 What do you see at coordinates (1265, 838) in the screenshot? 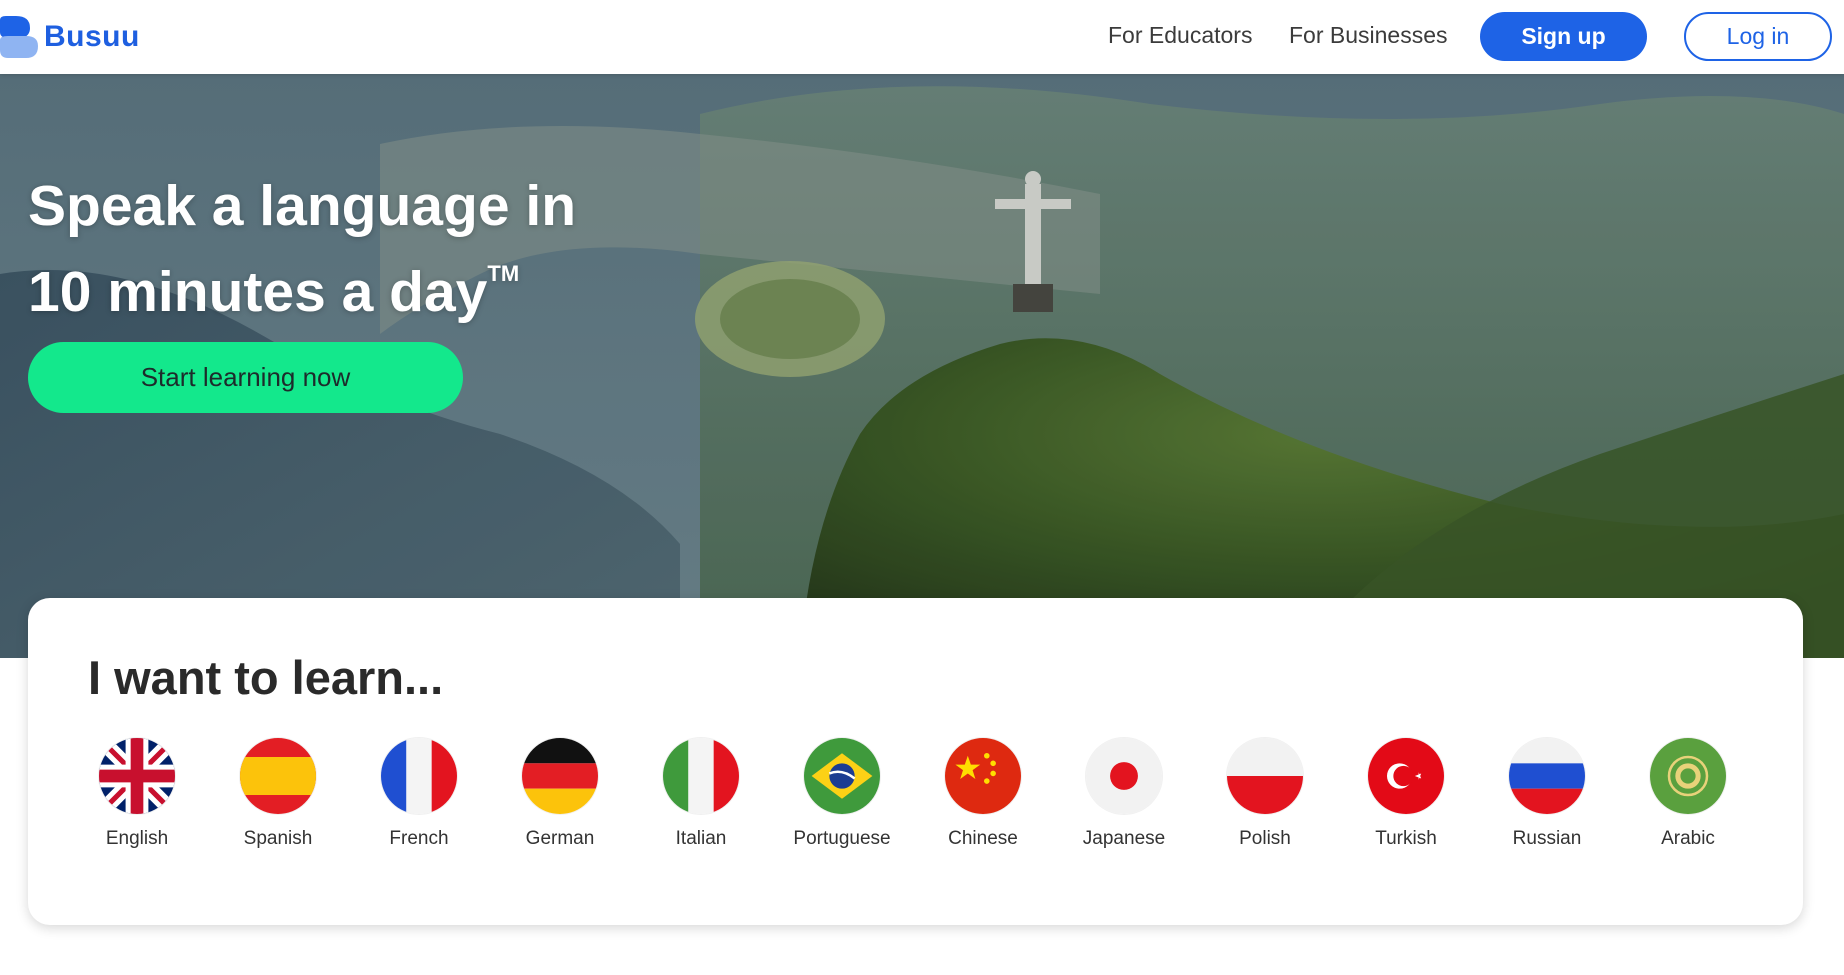
I see `language-label: Polish` at bounding box center [1265, 838].